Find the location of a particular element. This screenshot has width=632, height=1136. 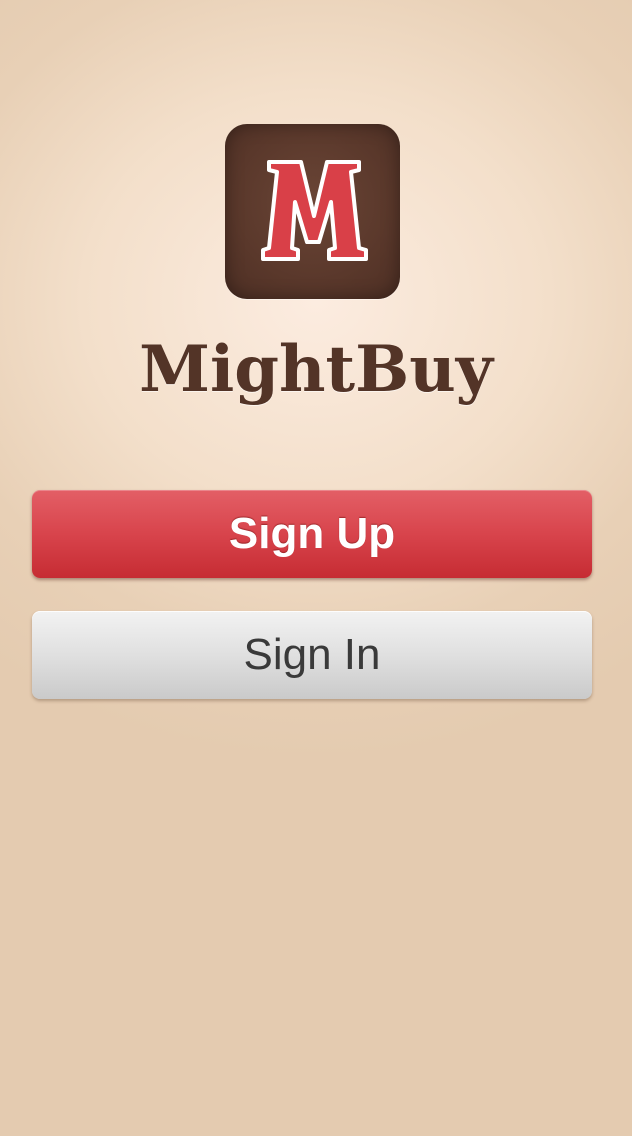

sign-in-button: Sign In is located at coordinates (312, 655).